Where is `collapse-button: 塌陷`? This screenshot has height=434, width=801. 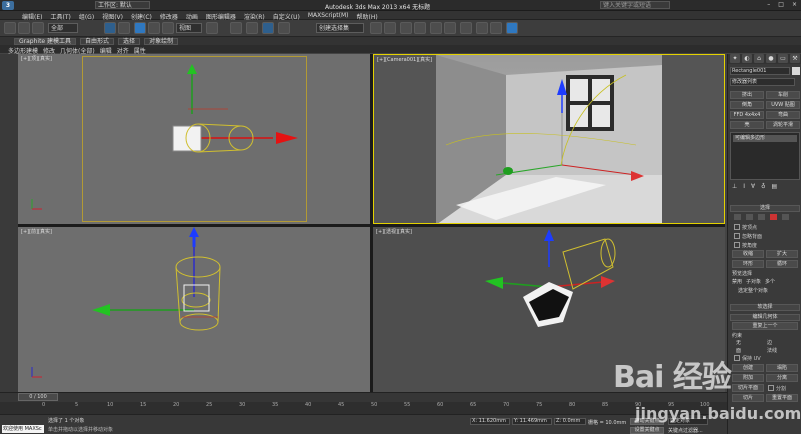 collapse-button: 塌陷 is located at coordinates (782, 368).